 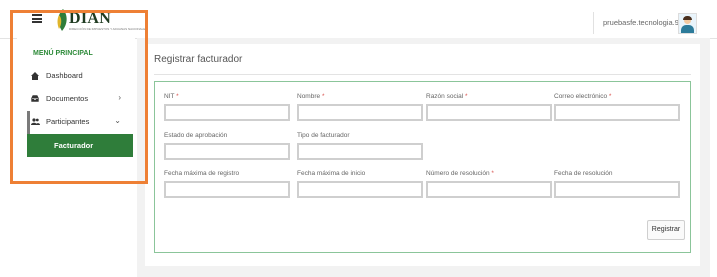 What do you see at coordinates (360, 112) in the screenshot?
I see `nombre-input` at bounding box center [360, 112].